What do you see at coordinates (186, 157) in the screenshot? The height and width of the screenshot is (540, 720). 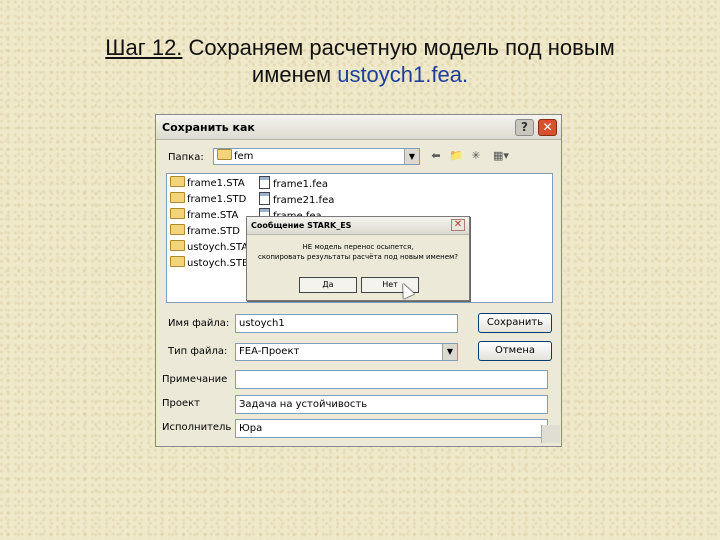 I see `folder-label: Папка:` at bounding box center [186, 157].